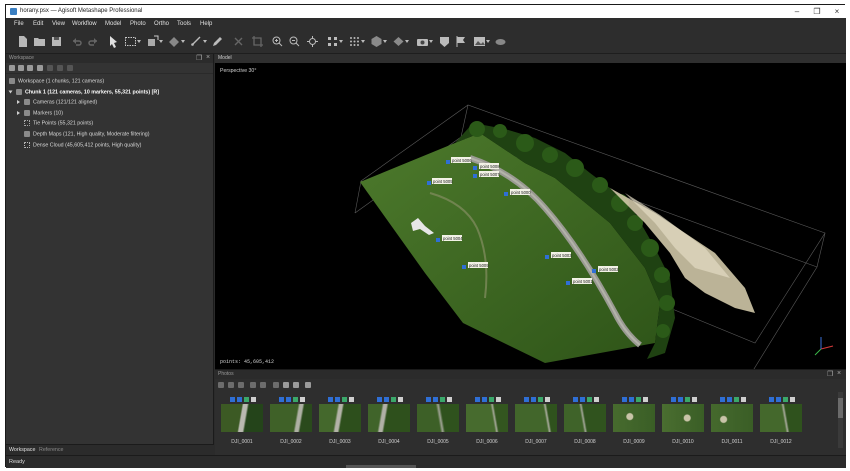  What do you see at coordinates (12, 68) in the screenshot?
I see `add-chunk-icon` at bounding box center [12, 68].